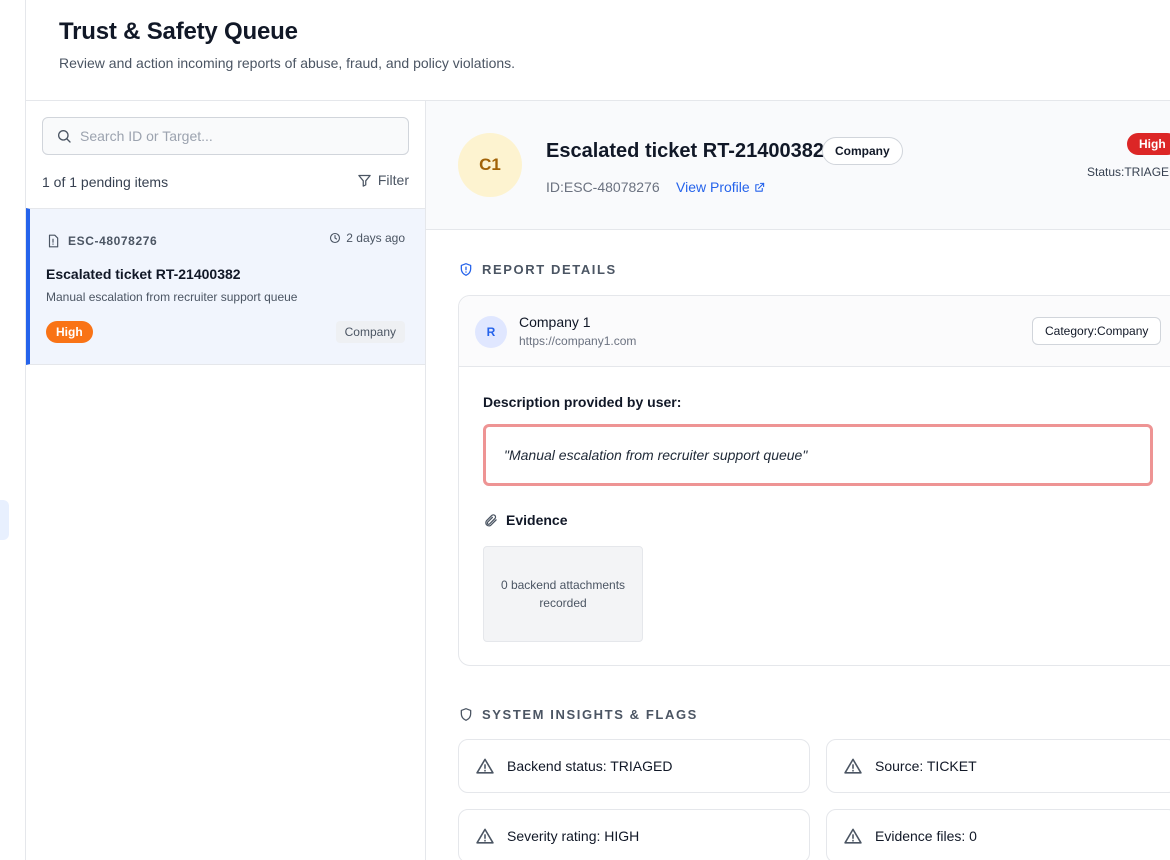  Describe the element at coordinates (364, 180) in the screenshot. I see `filter-icon` at that location.